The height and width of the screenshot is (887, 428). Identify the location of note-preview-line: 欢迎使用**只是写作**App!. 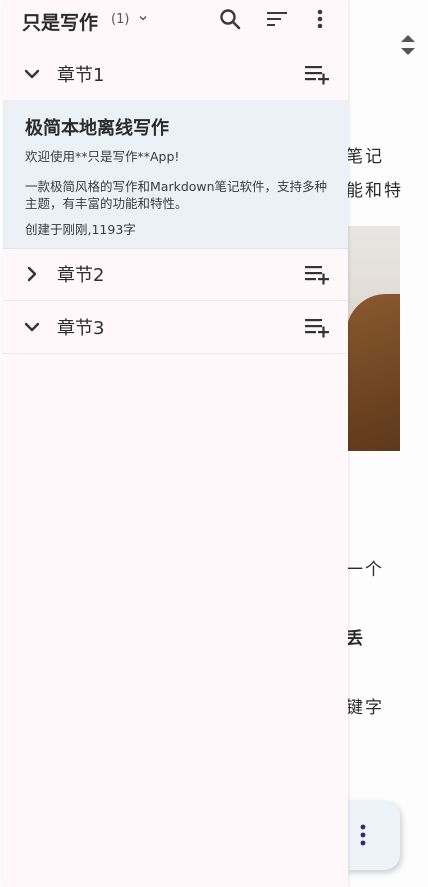
(102, 156).